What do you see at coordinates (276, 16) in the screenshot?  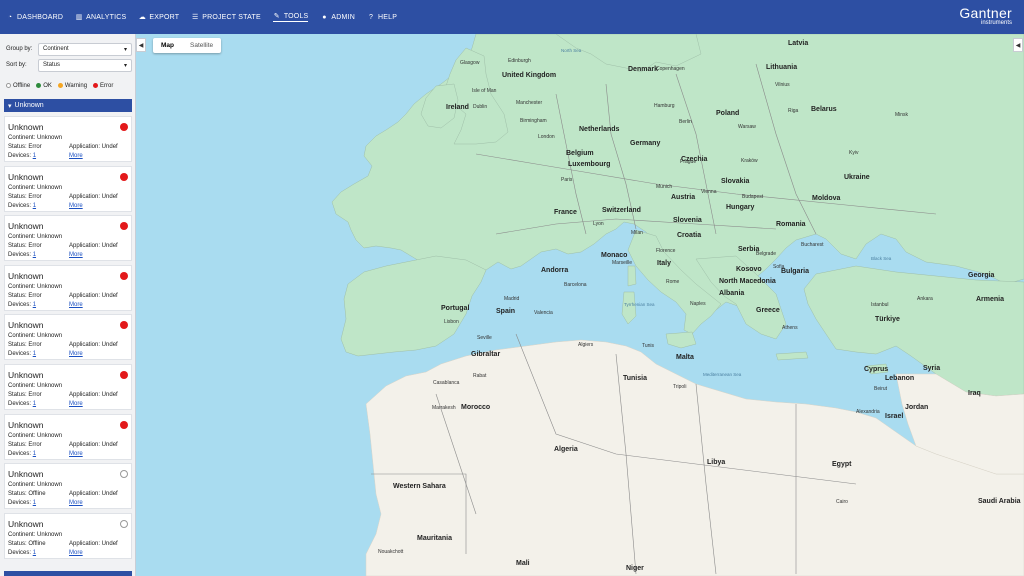 I see `wrench-icon: ✎` at bounding box center [276, 16].